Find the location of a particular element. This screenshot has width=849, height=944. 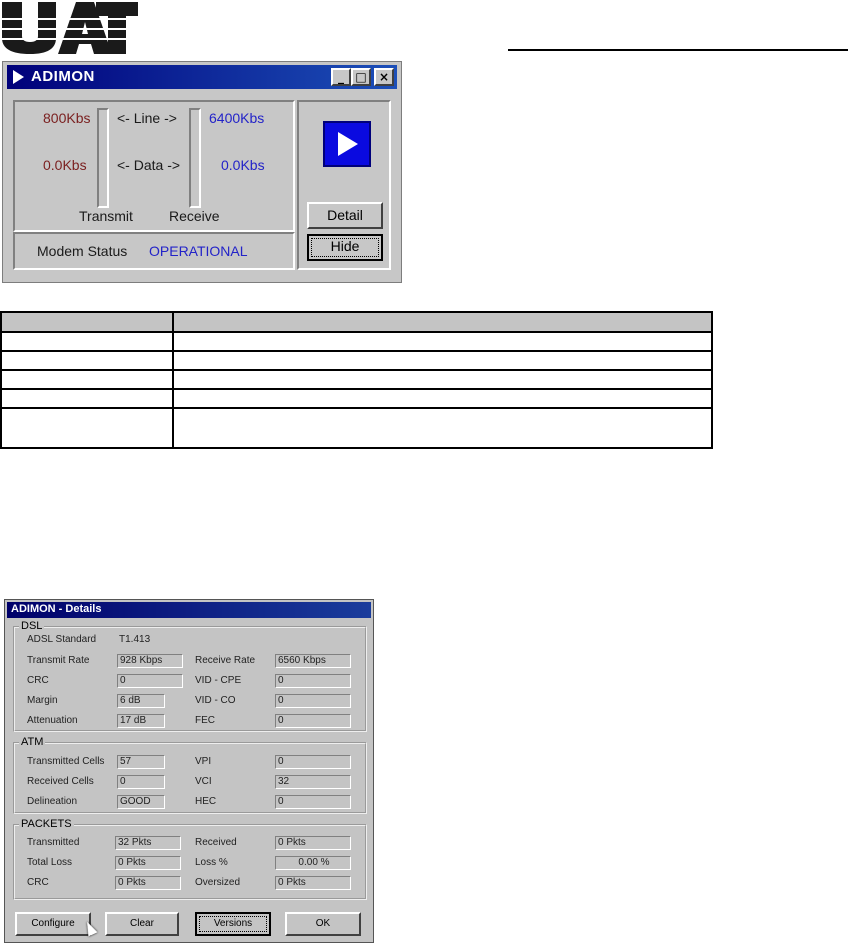

maximize-button: □ is located at coordinates (361, 77).